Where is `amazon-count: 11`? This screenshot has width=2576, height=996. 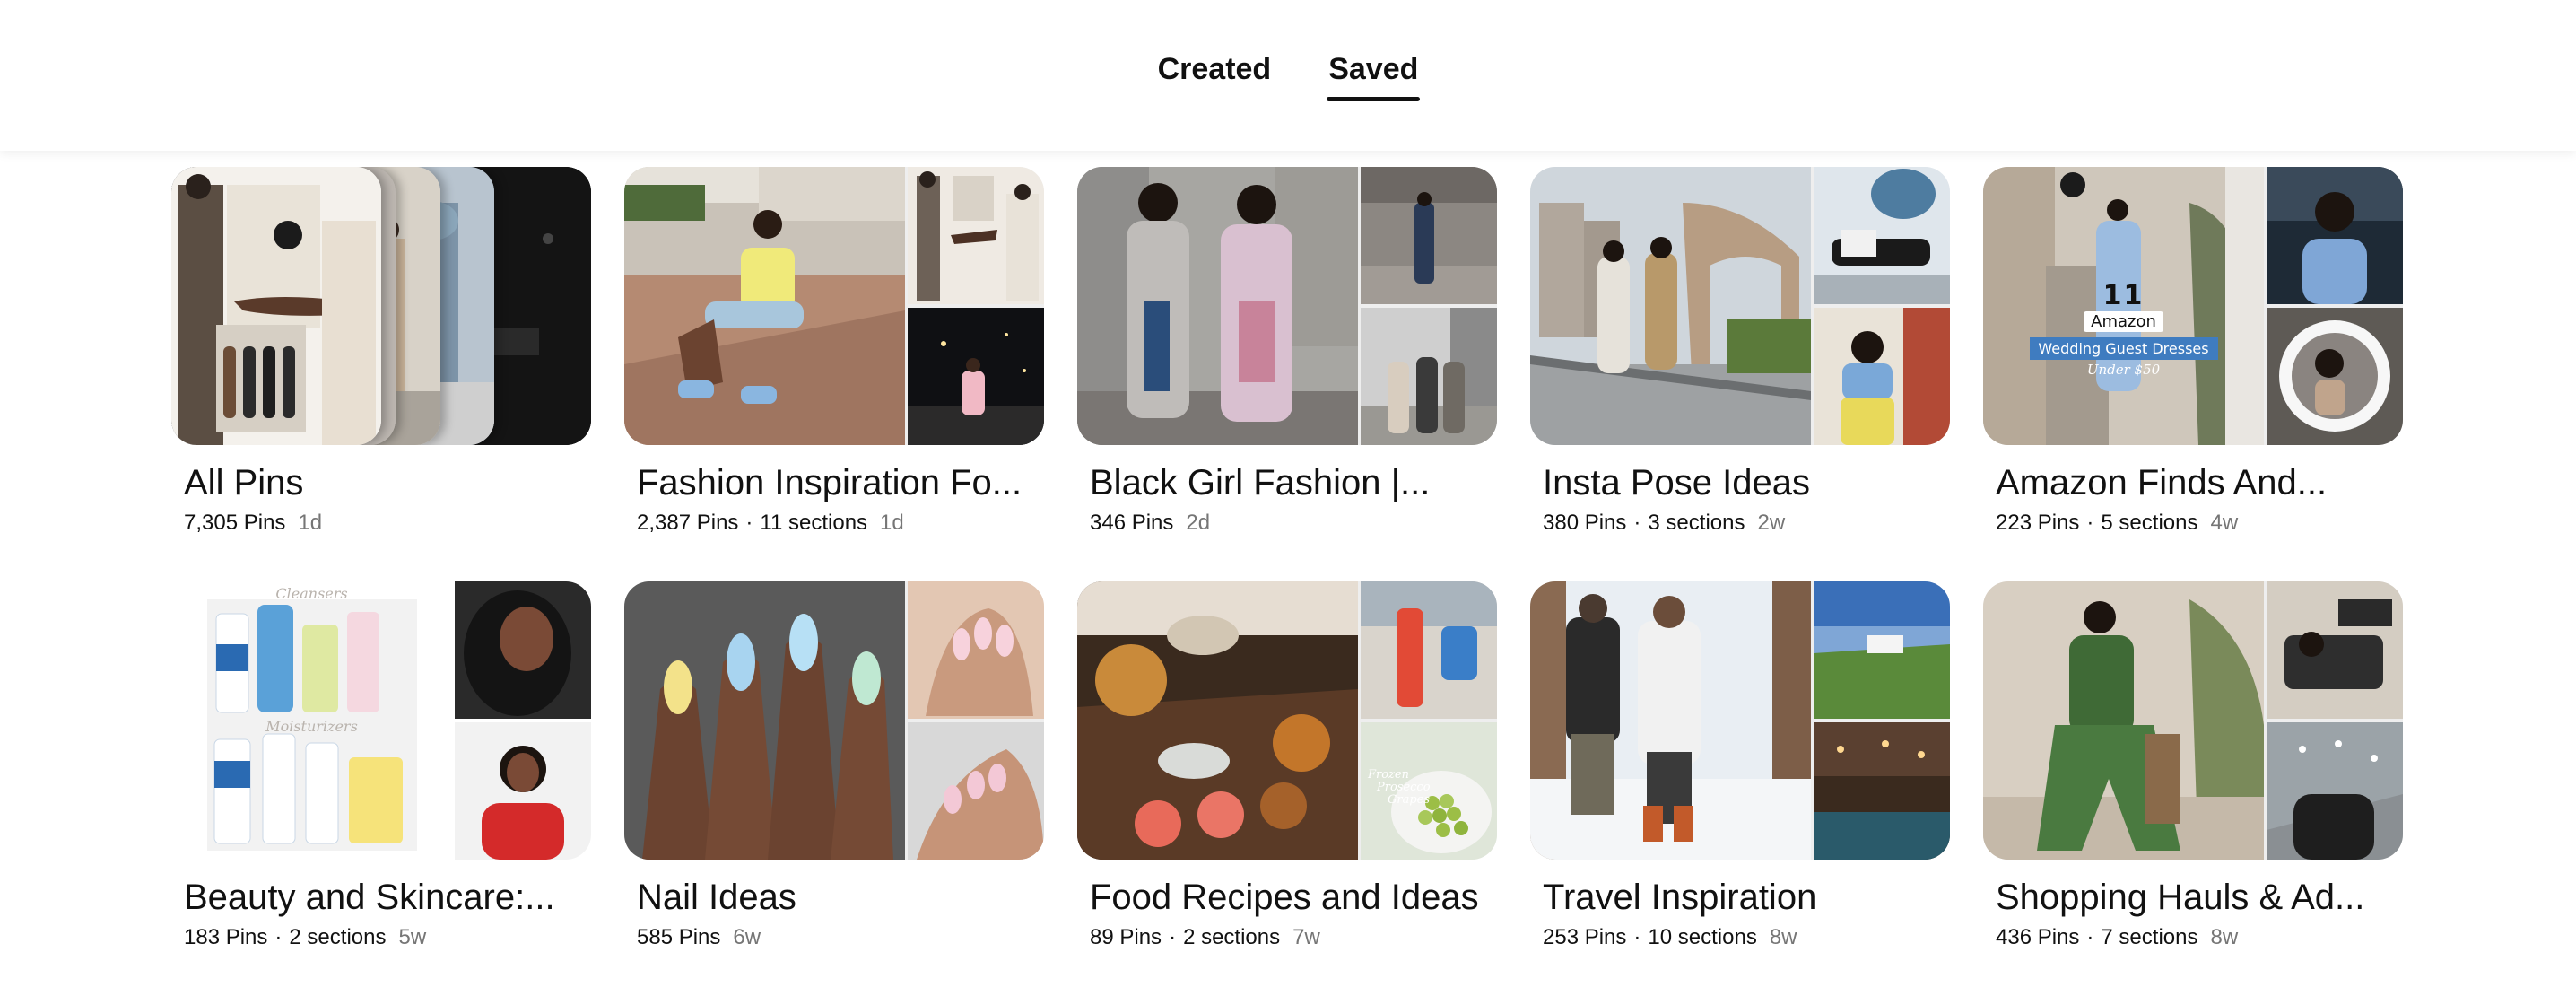
amazon-count: 11 is located at coordinates (2123, 296).